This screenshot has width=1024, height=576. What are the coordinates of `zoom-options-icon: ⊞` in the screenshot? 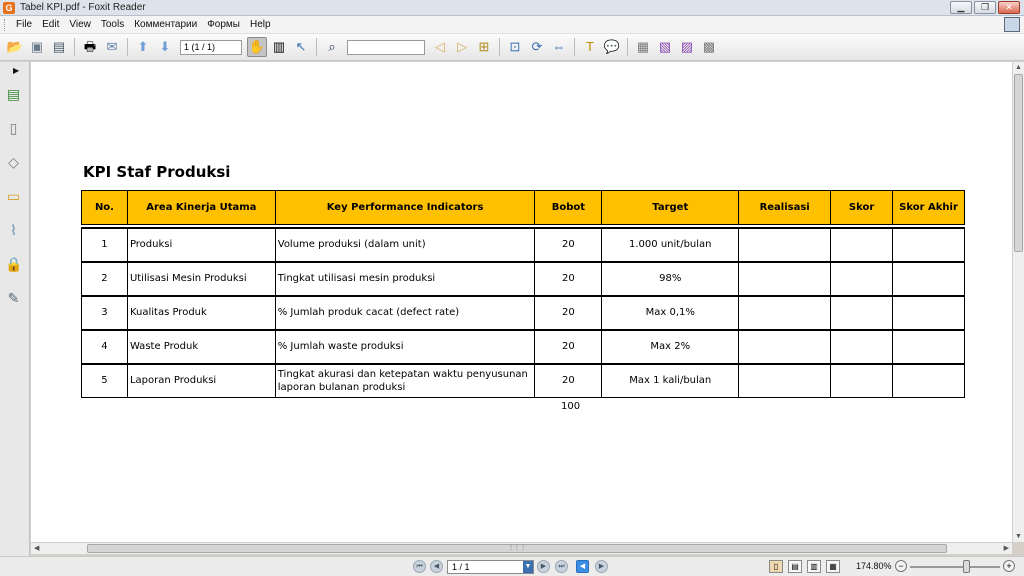 It's located at (484, 47).